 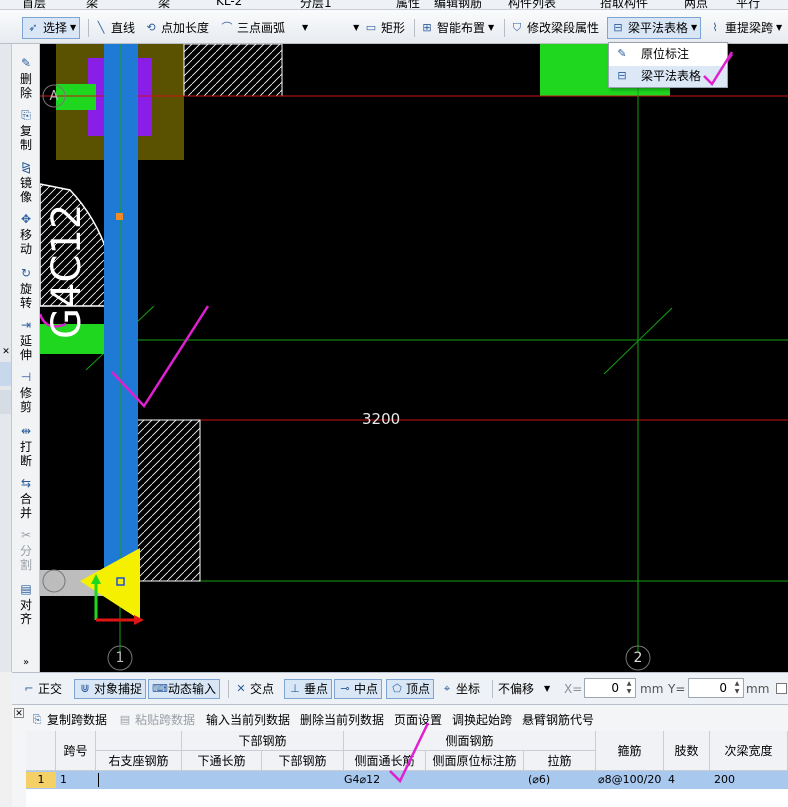 What do you see at coordinates (26, 483) in the screenshot?
I see `merge-icon: ⇆` at bounding box center [26, 483].